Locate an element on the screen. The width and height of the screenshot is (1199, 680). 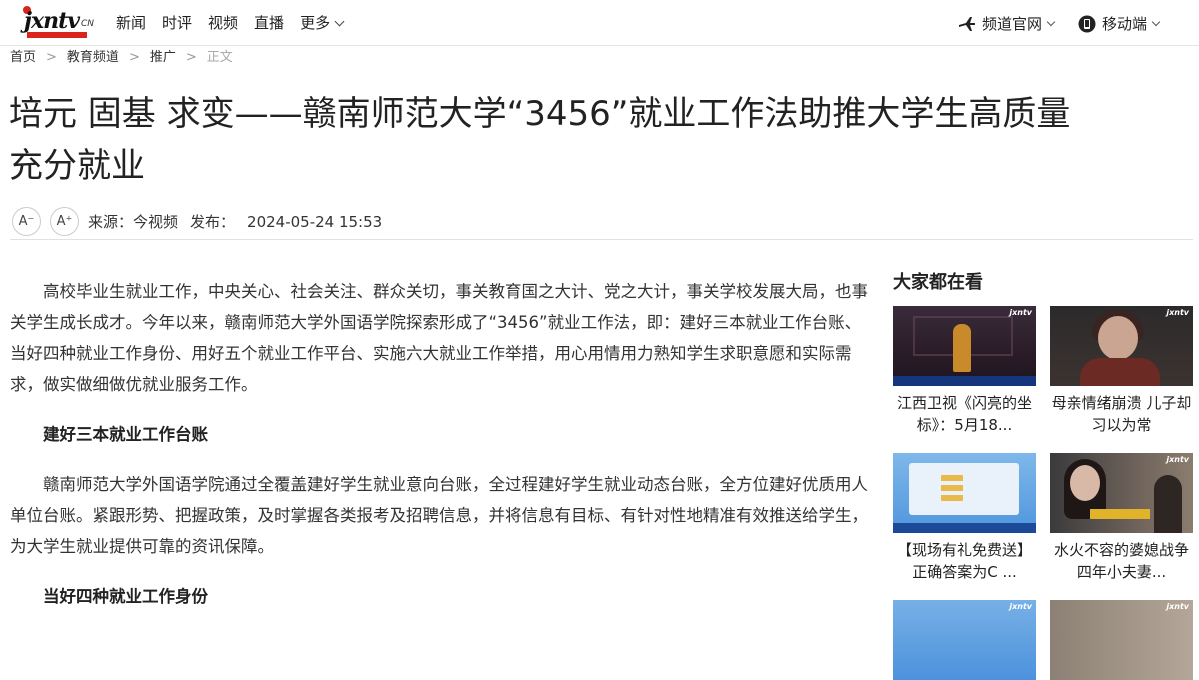
article-source: 来源：今视频 is located at coordinates (133, 222).